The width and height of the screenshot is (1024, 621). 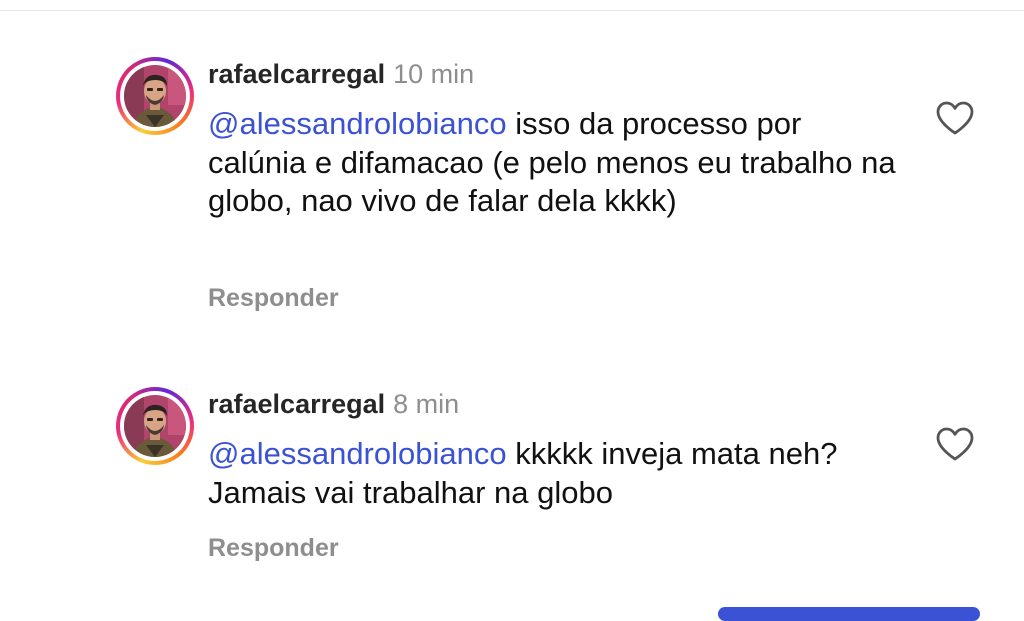 What do you see at coordinates (434, 74) in the screenshot?
I see `timestamp: 10 min` at bounding box center [434, 74].